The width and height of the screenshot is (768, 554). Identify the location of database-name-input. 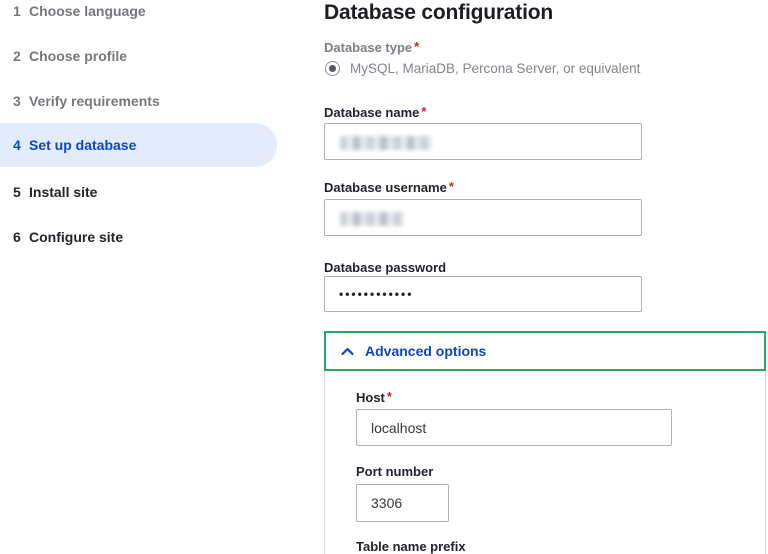
(483, 141).